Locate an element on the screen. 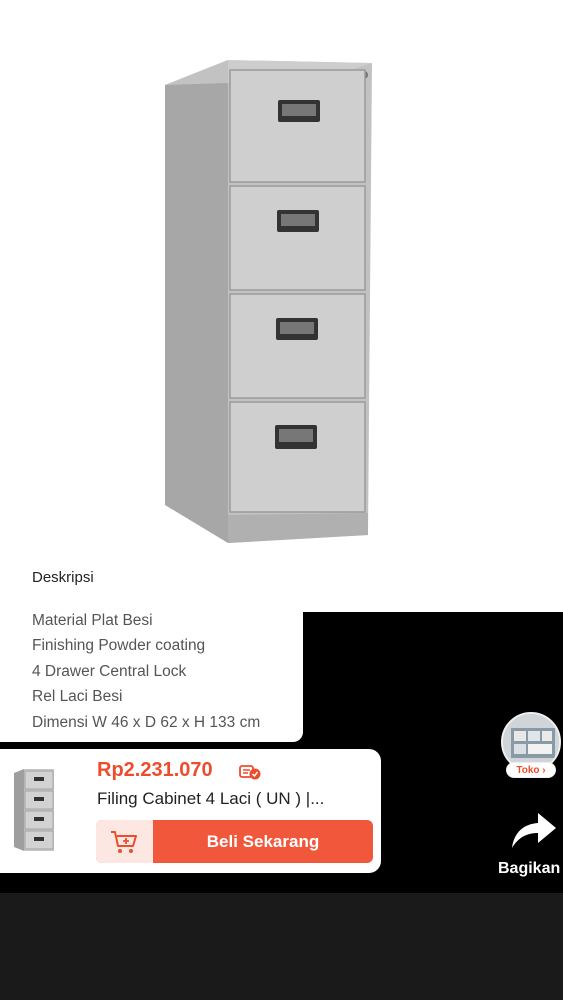 The height and width of the screenshot is (1000, 563). cart-plus-icon is located at coordinates (124, 842).